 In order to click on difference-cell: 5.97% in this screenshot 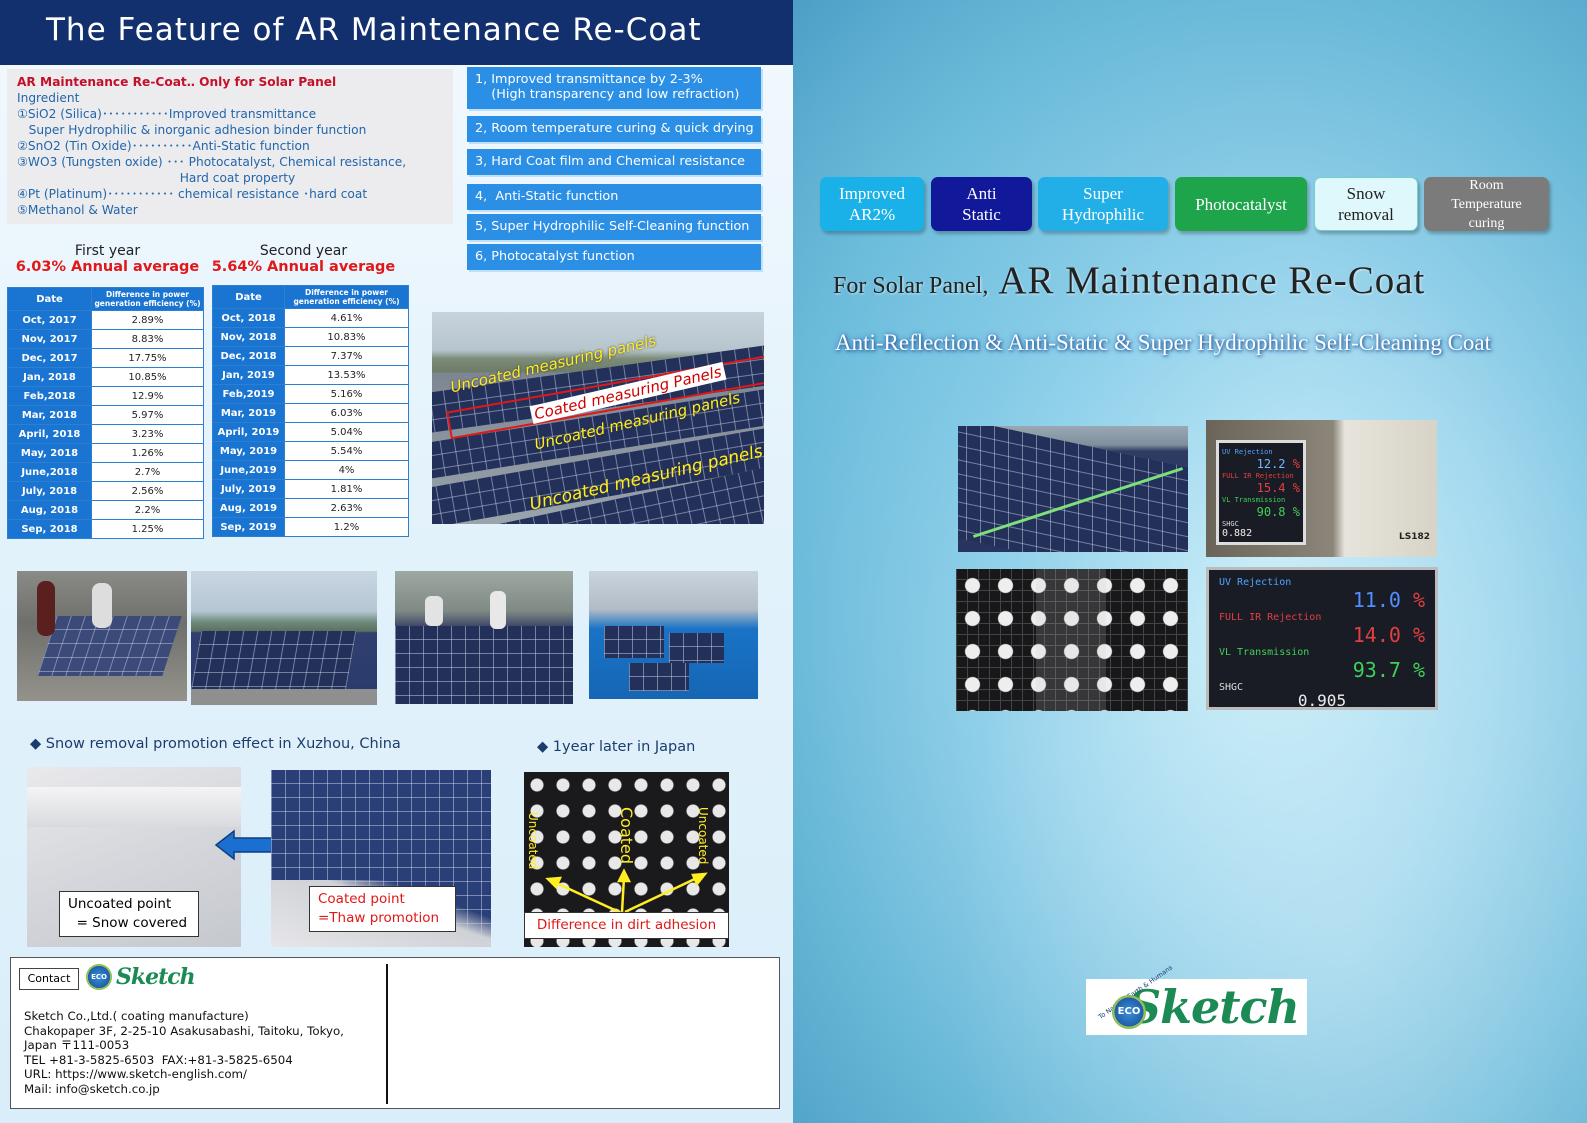, I will do `click(147, 415)`.